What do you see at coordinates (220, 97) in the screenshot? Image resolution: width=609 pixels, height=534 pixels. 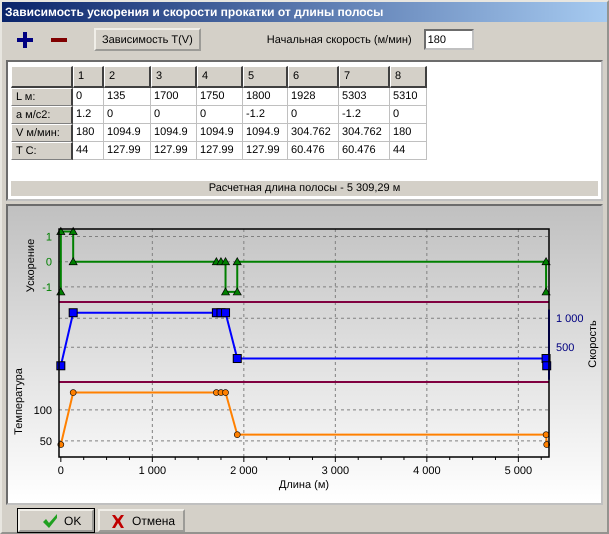 I see `table-cell: 1750` at bounding box center [220, 97].